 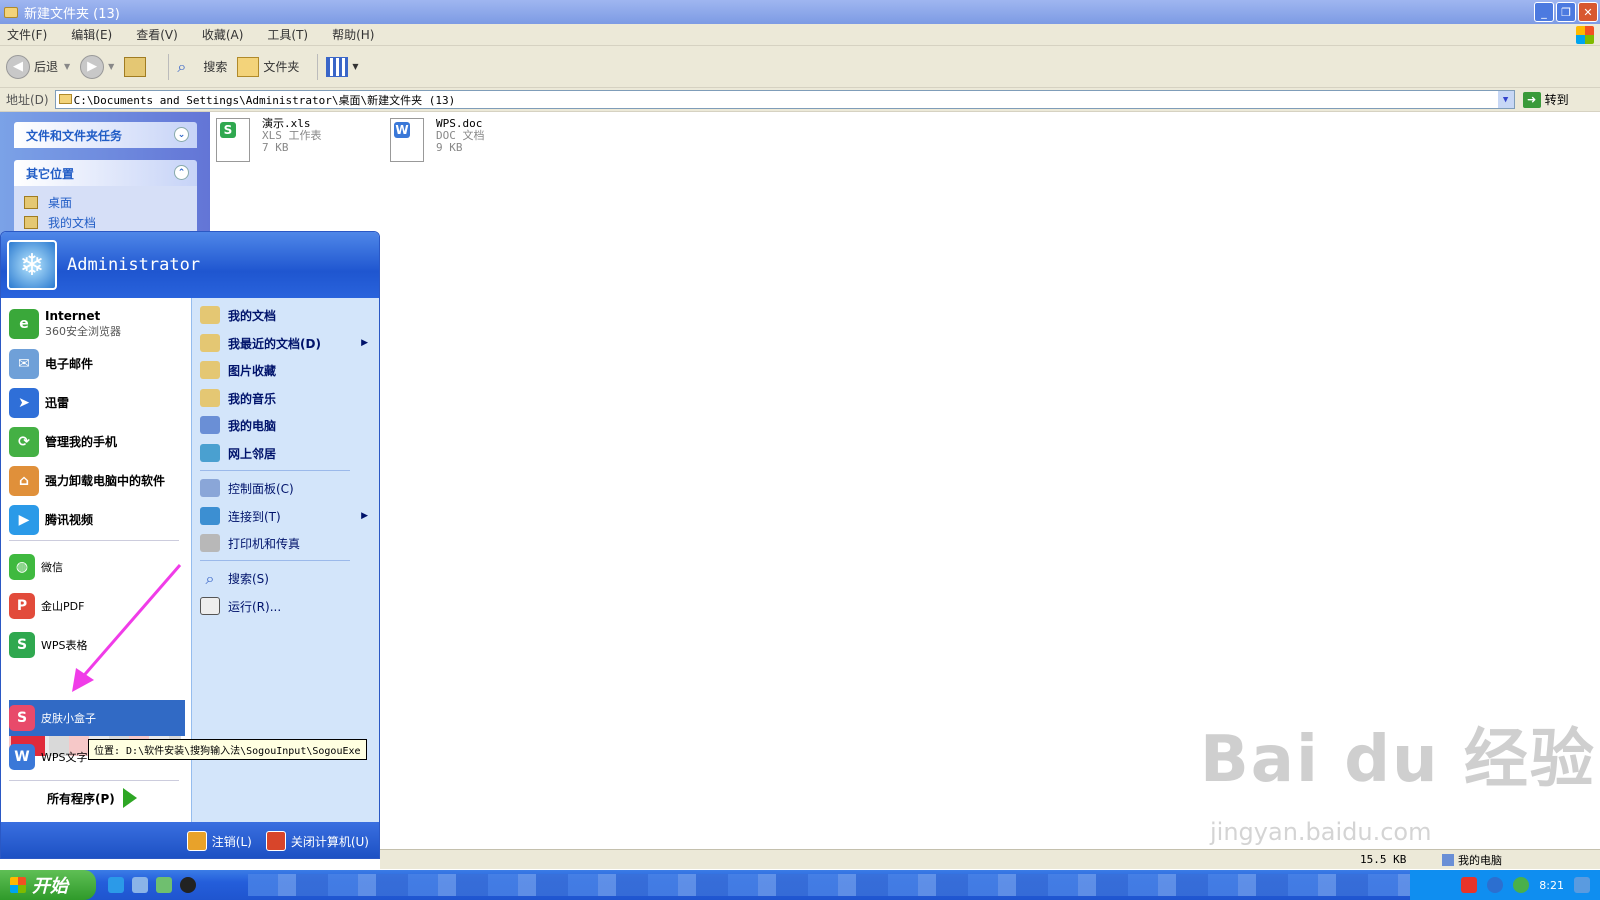 I want to click on go-label: 转到, so click(x=1556, y=100).